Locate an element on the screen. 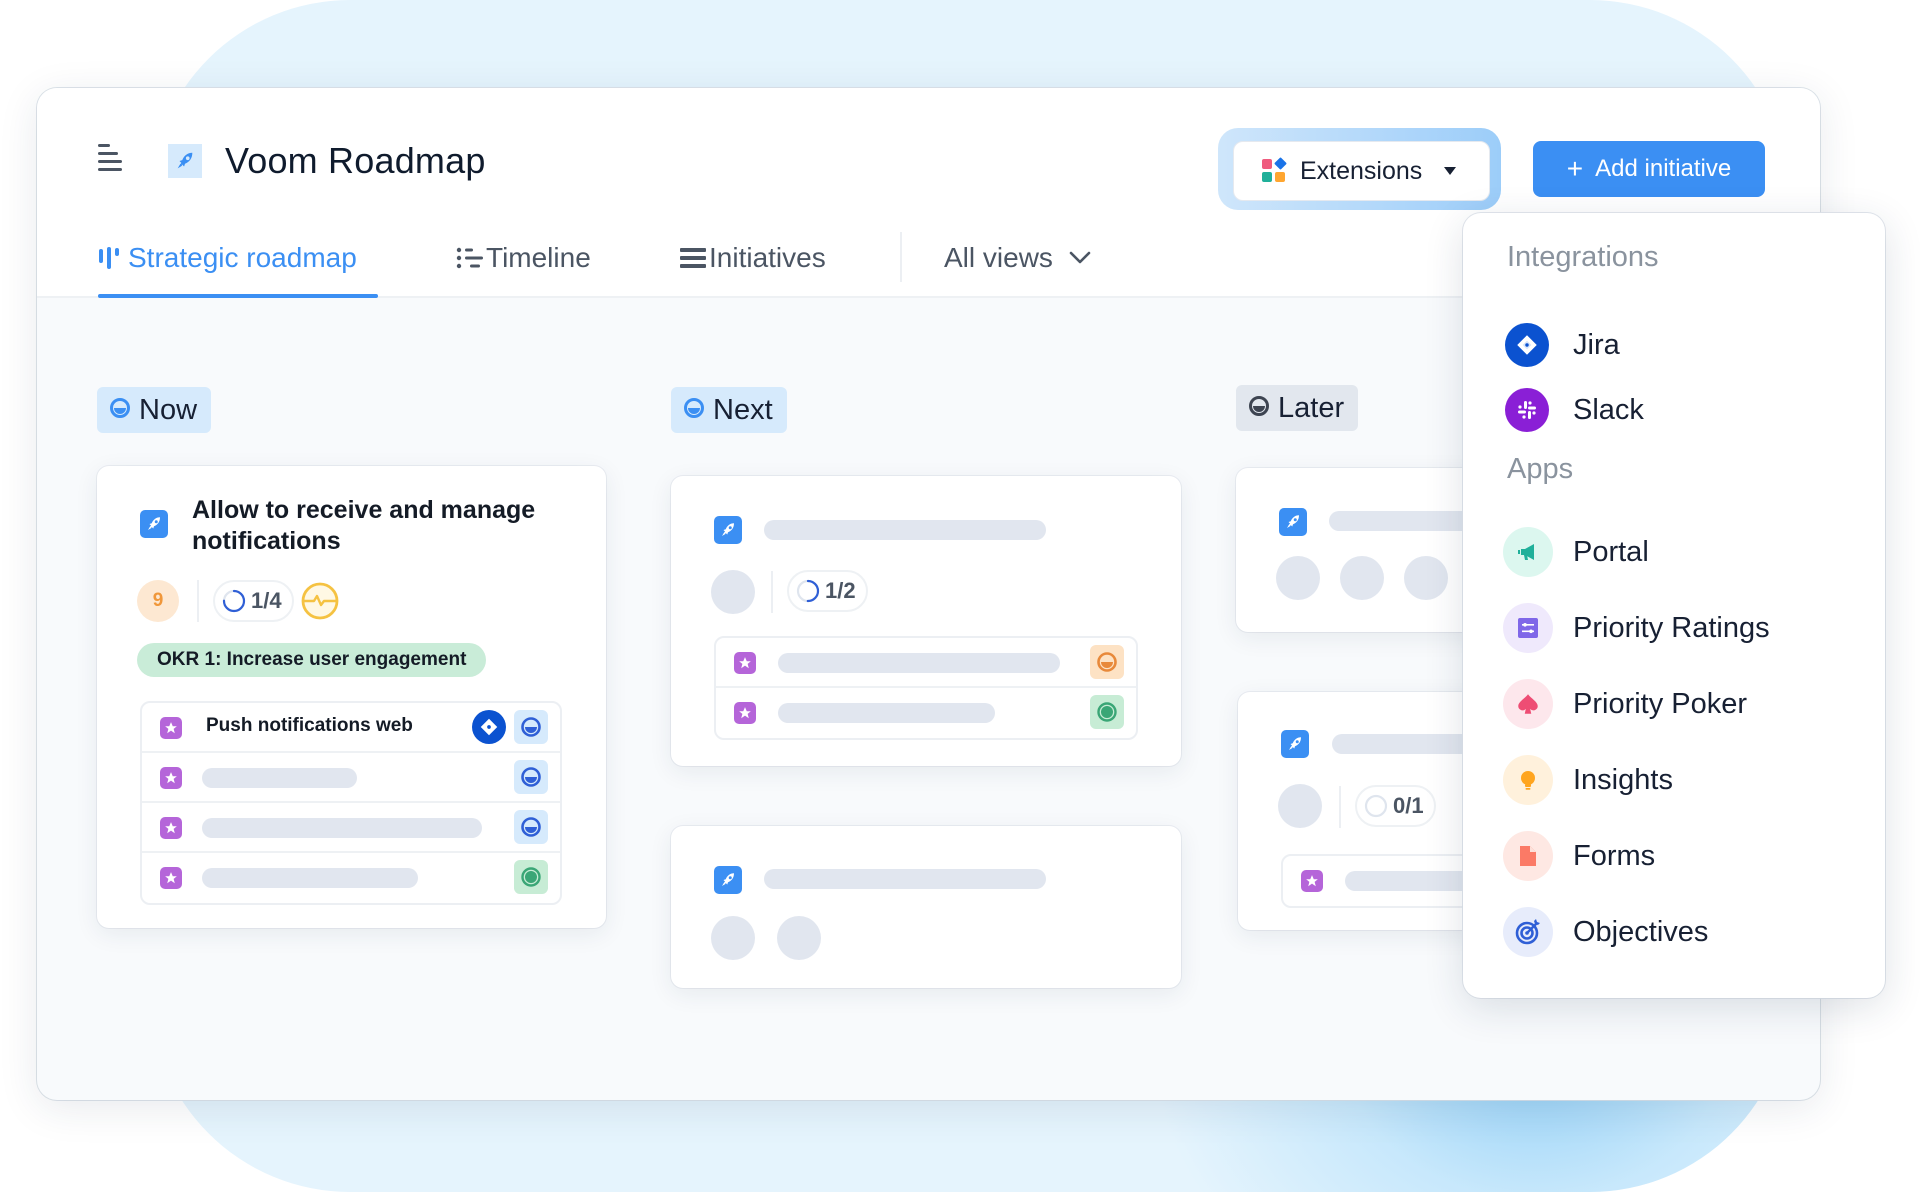  jira-icon is located at coordinates (489, 727).